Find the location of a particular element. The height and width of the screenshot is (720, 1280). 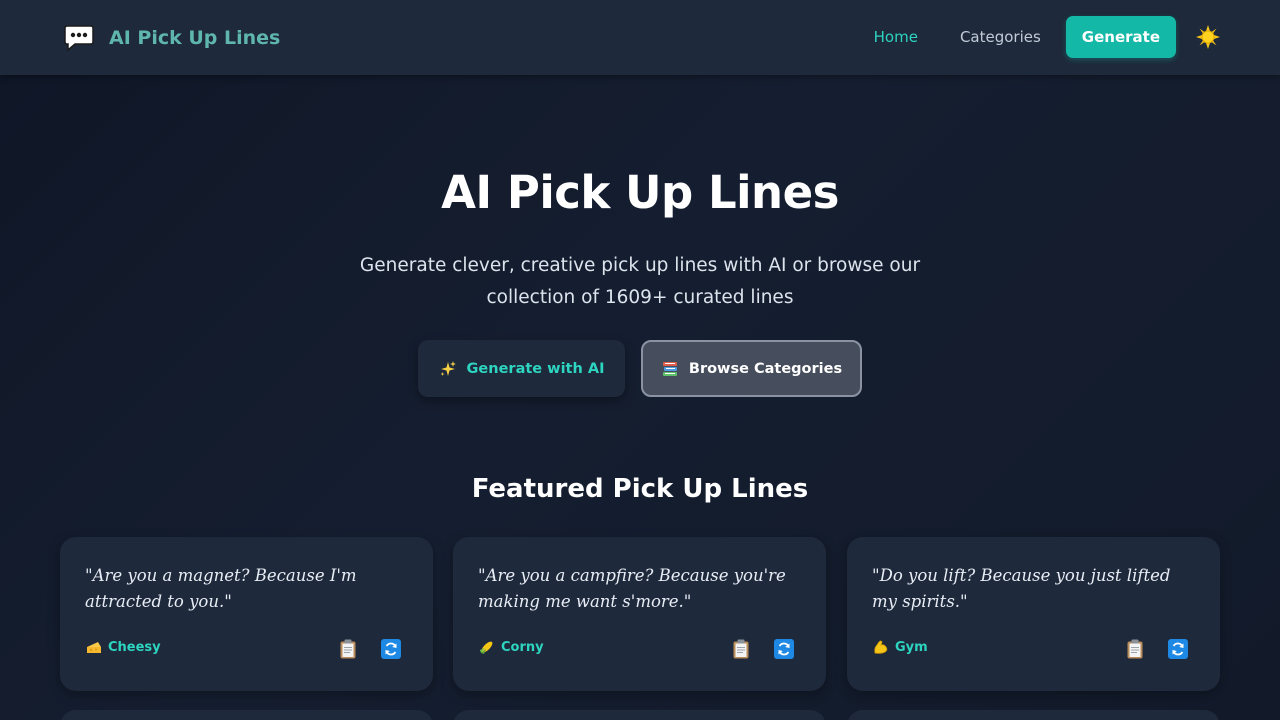

nav-home-link: Home is located at coordinates (896, 37).